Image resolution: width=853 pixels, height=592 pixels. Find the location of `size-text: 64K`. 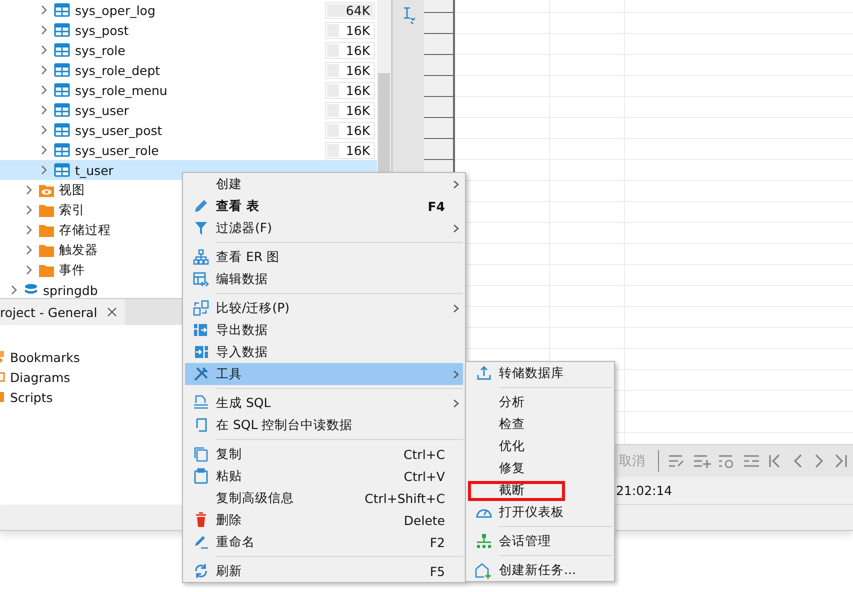

size-text: 64K is located at coordinates (359, 10).